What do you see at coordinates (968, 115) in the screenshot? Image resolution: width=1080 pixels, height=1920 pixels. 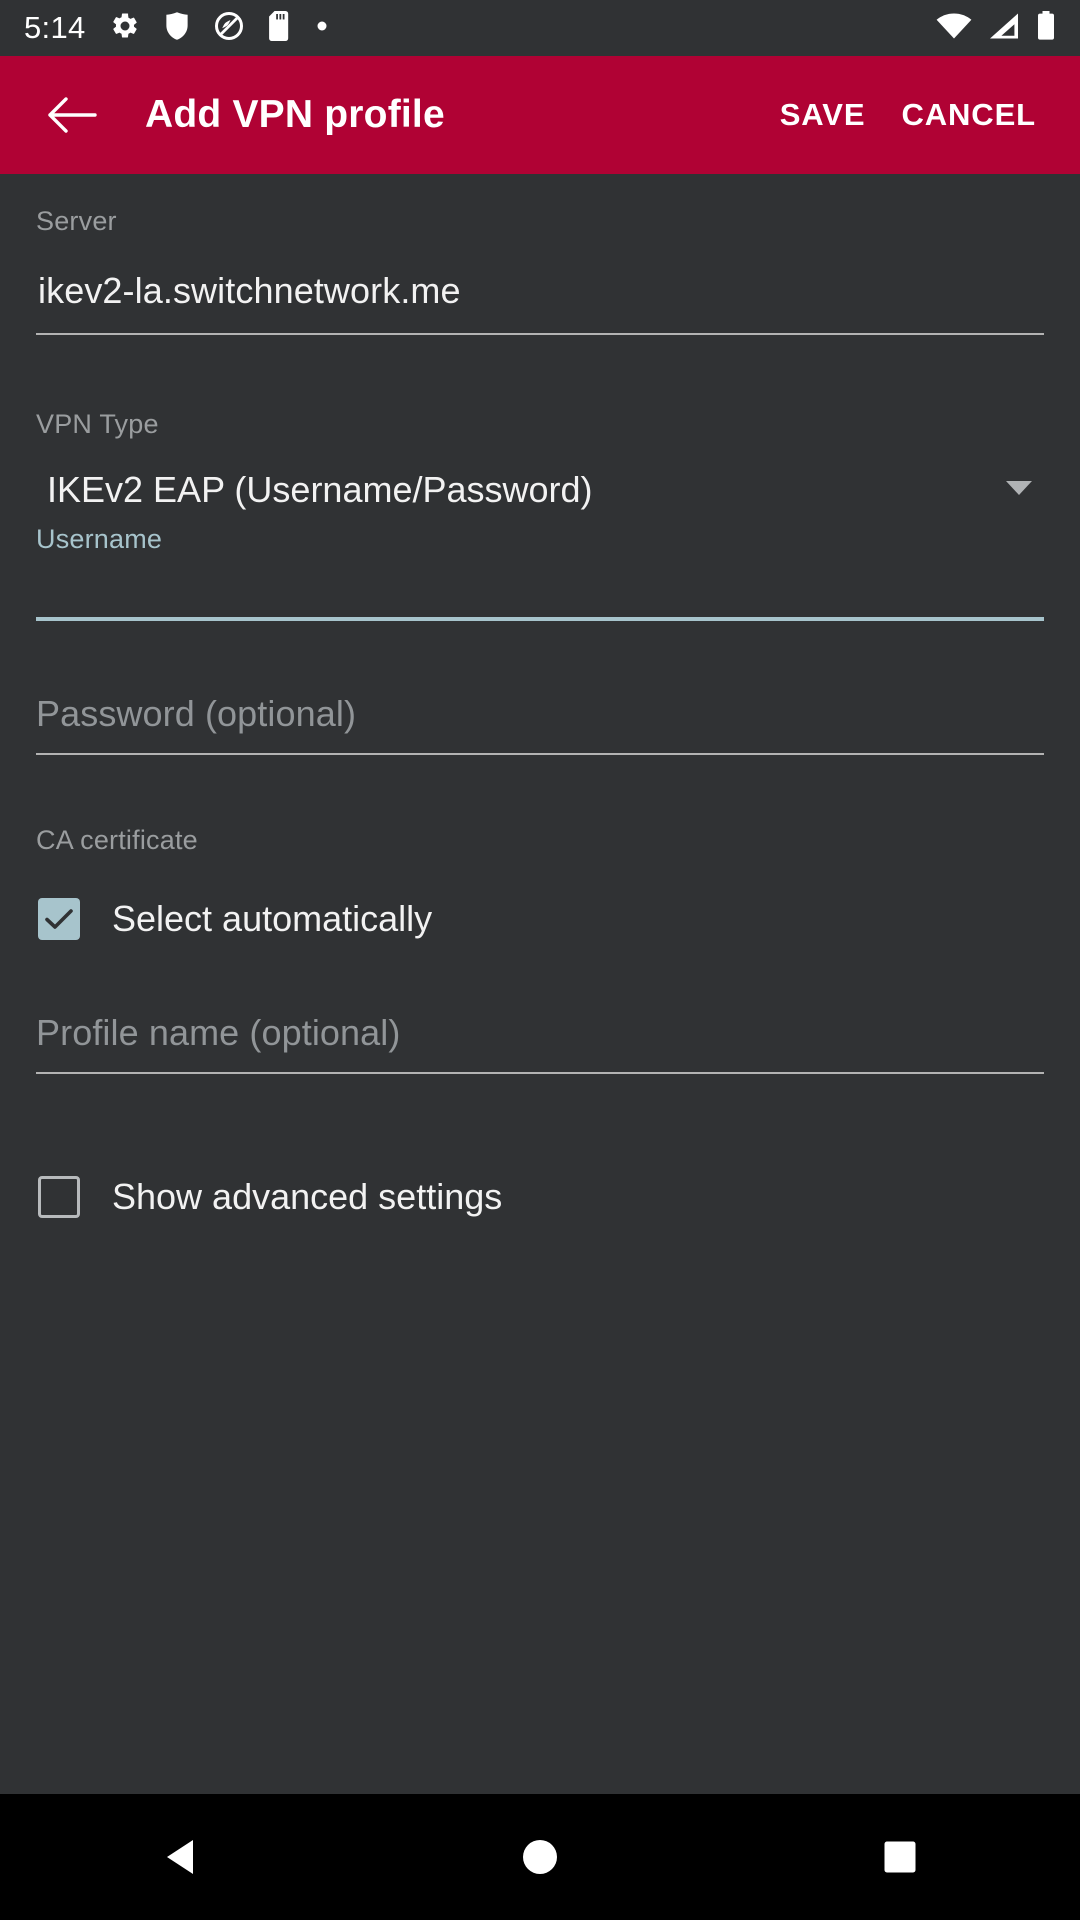 I see `cancel-button: CANCEL` at bounding box center [968, 115].